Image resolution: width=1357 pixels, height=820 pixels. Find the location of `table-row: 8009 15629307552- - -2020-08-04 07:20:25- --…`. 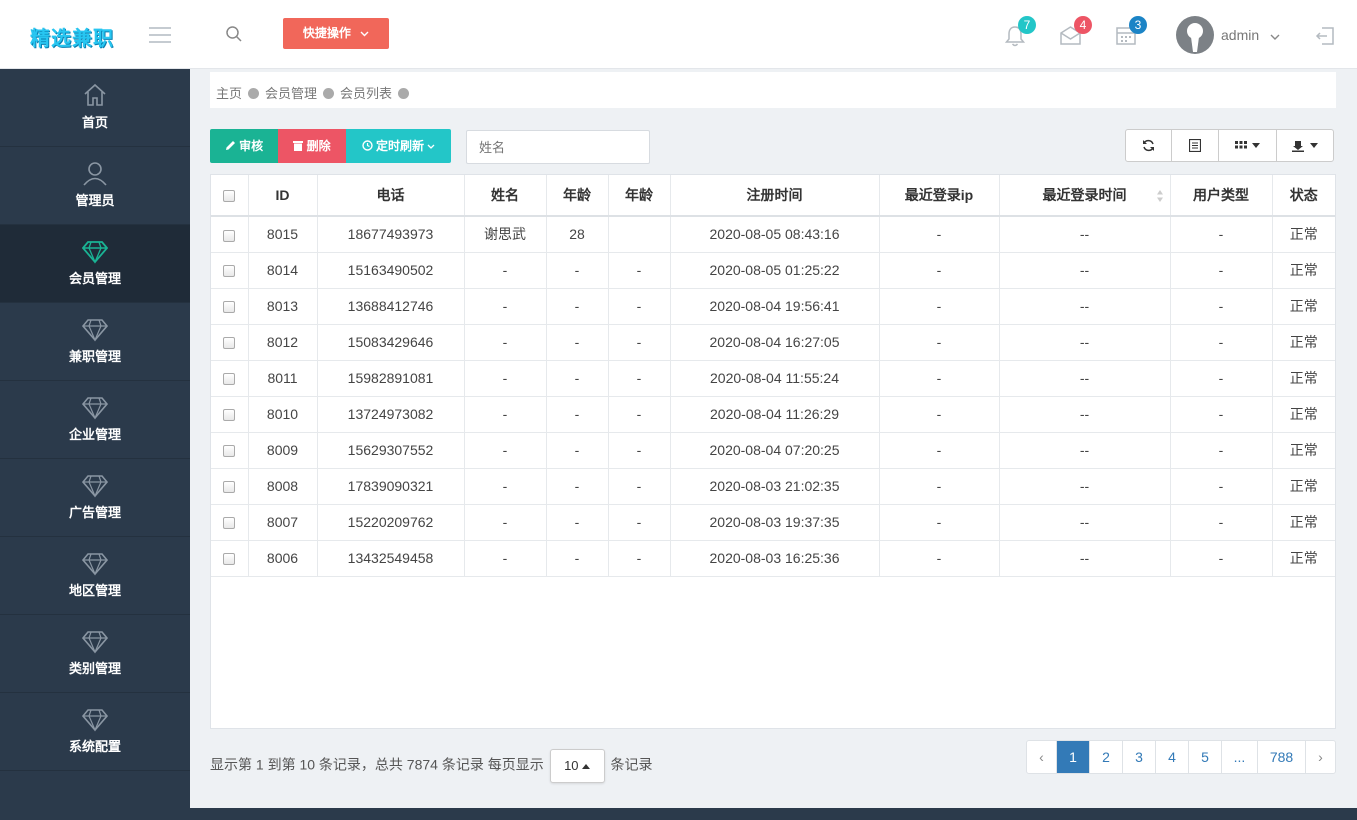

table-row: 8009 15629307552- - -2020-08-04 07:20:25- --… is located at coordinates (773, 450).